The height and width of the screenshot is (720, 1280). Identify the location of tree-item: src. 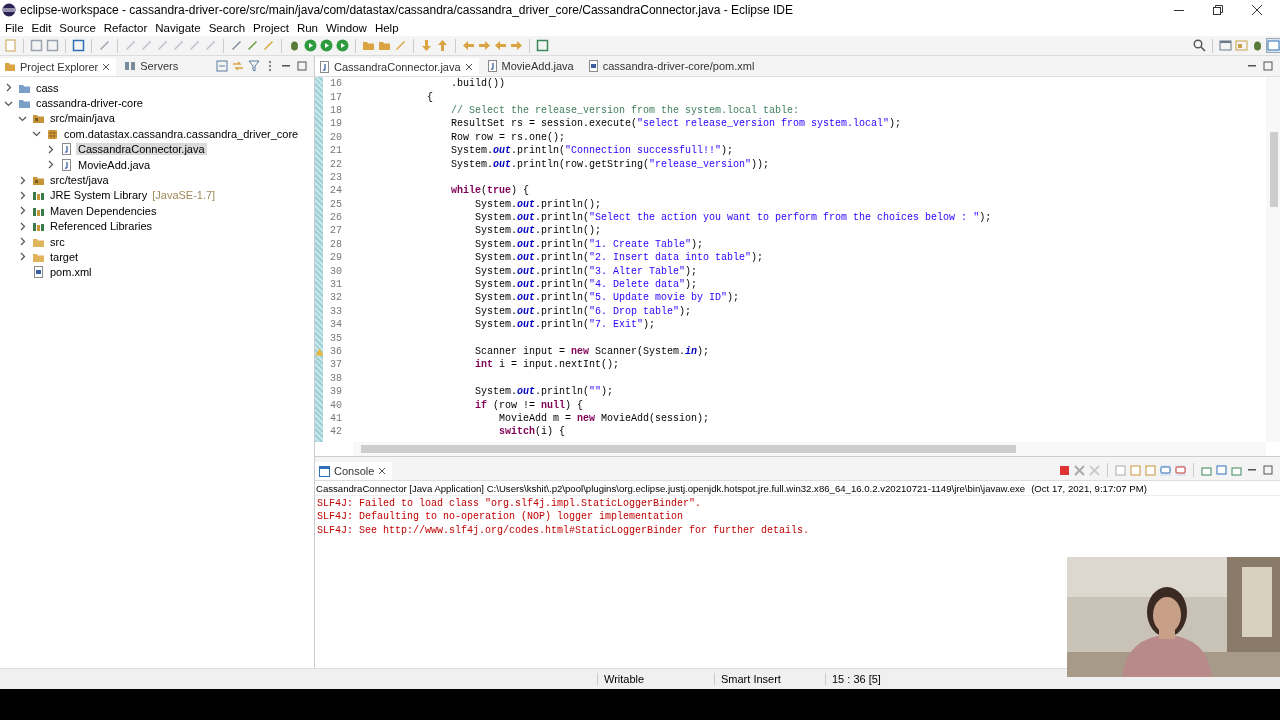
(57, 241).